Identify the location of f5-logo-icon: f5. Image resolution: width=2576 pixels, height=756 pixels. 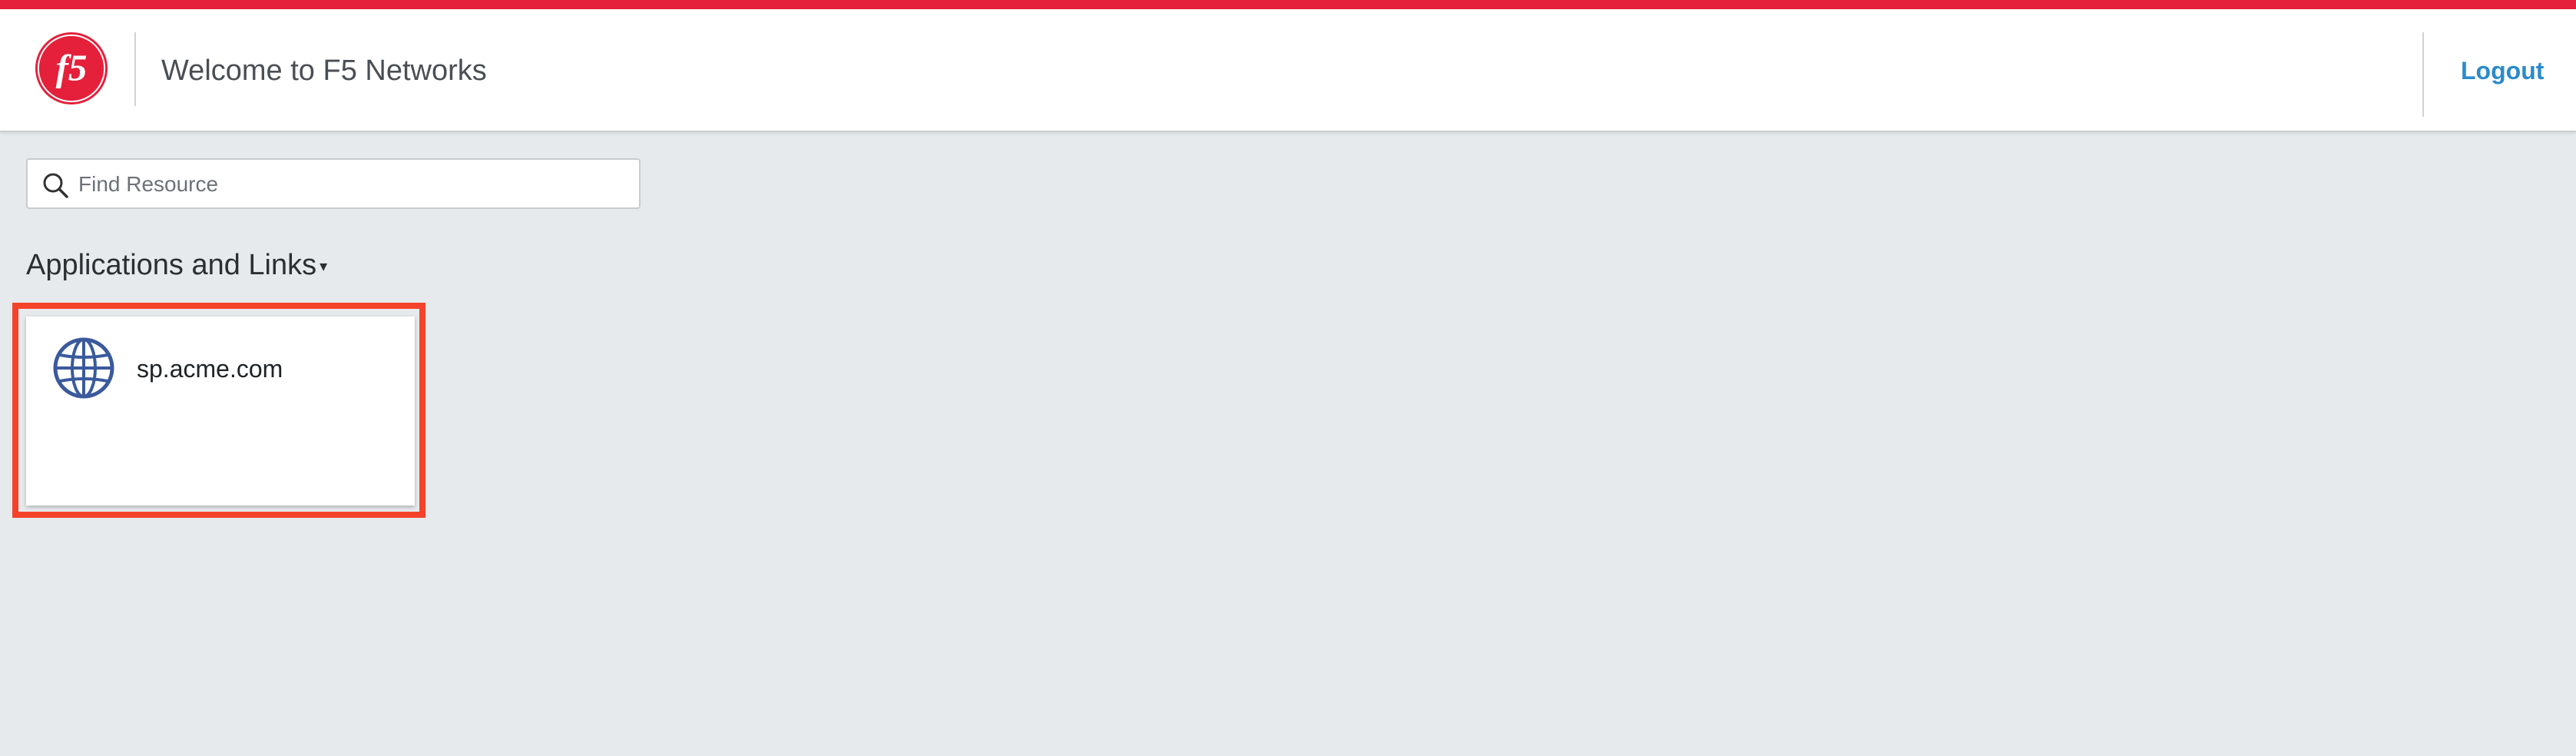
(71, 68).